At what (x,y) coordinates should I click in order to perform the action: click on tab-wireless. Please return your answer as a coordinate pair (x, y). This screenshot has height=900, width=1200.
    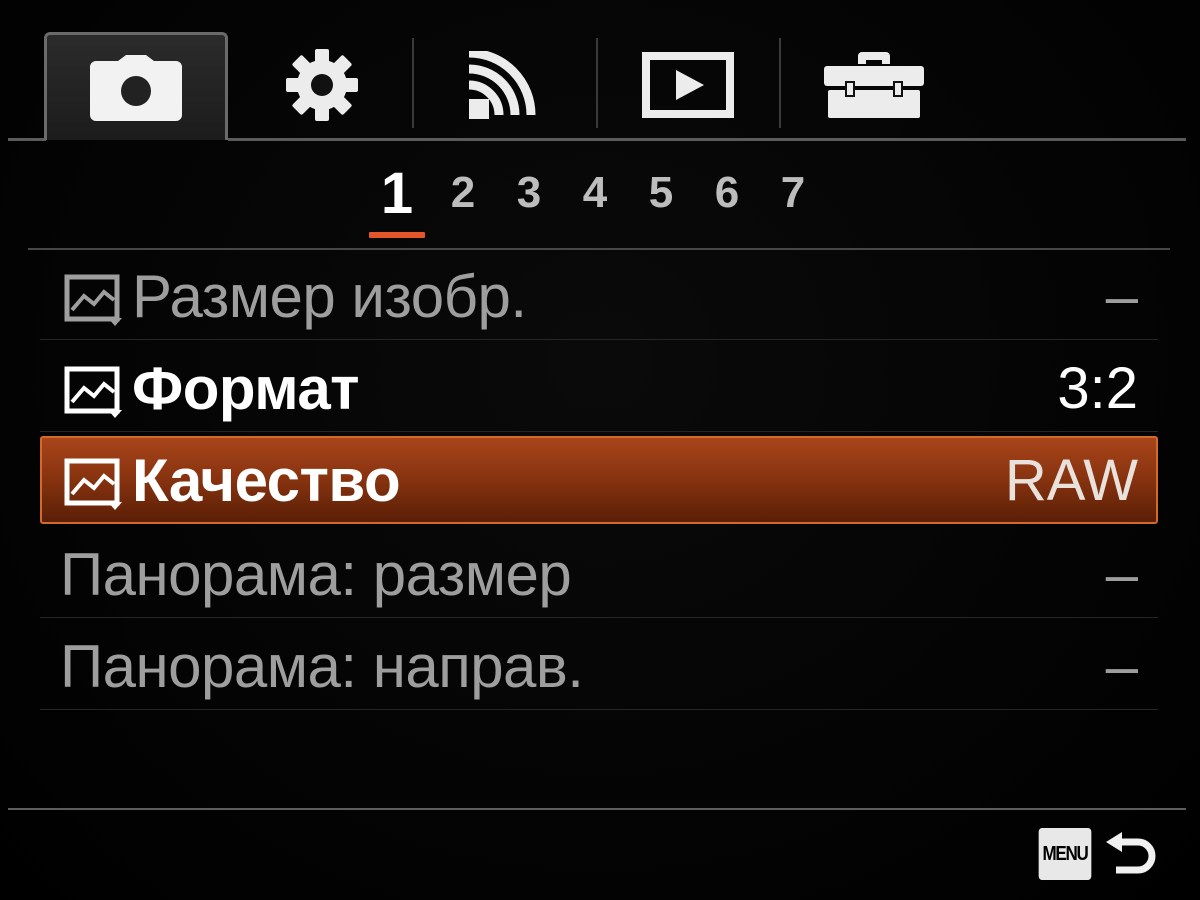
    Looking at the image, I should click on (505, 85).